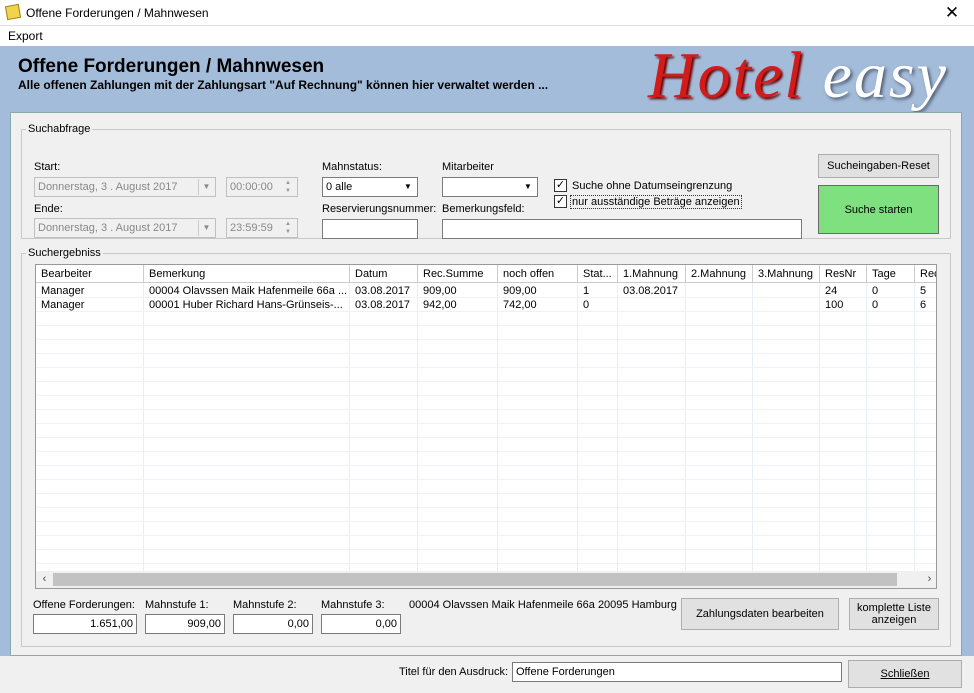 This screenshot has width=974, height=693. Describe the element at coordinates (538, 274) in the screenshot. I see `column-header-noch-offen: noch offen` at that location.